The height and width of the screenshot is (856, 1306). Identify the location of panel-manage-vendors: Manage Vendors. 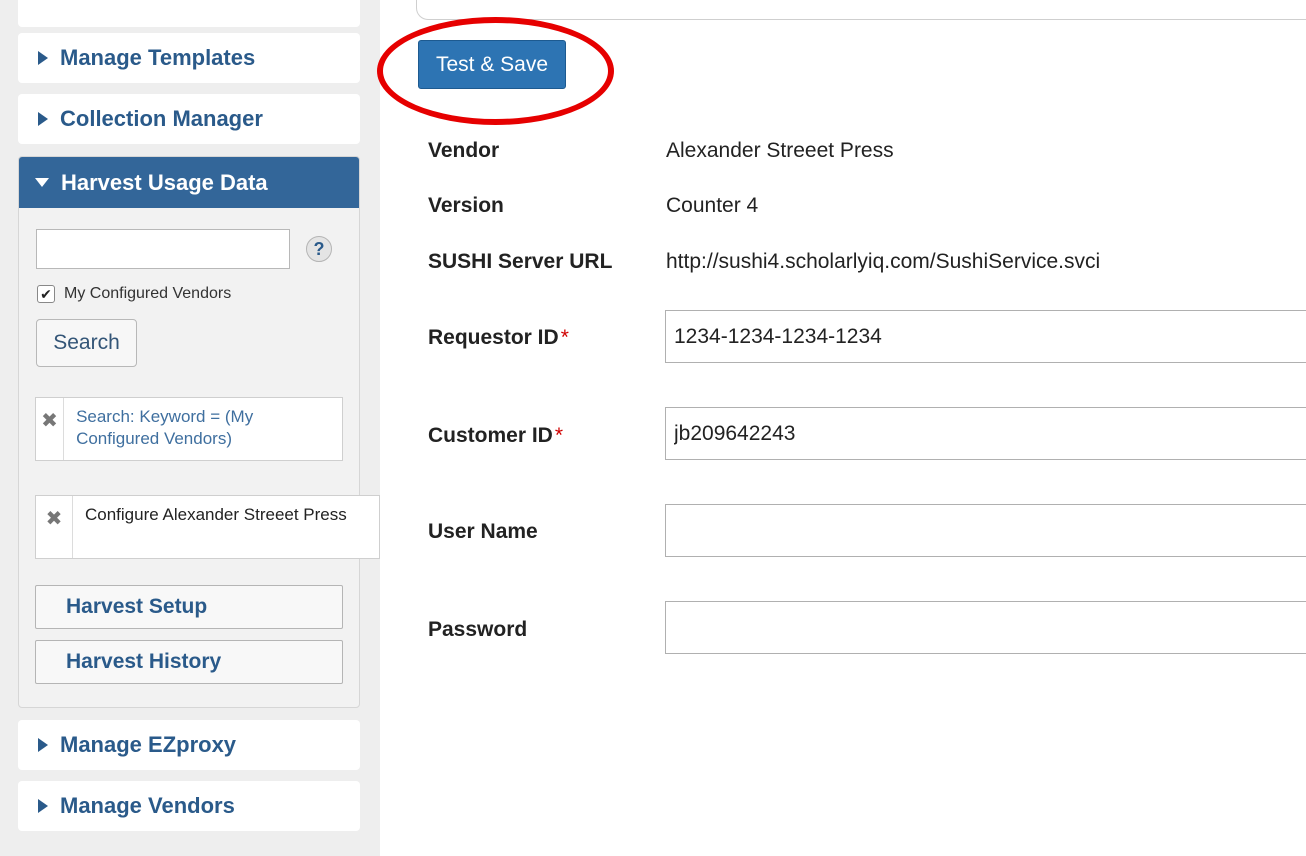
(189, 806).